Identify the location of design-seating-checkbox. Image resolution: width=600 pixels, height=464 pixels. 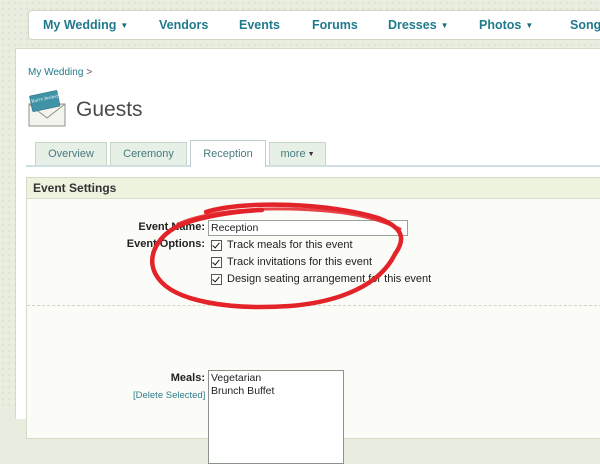
(216, 279).